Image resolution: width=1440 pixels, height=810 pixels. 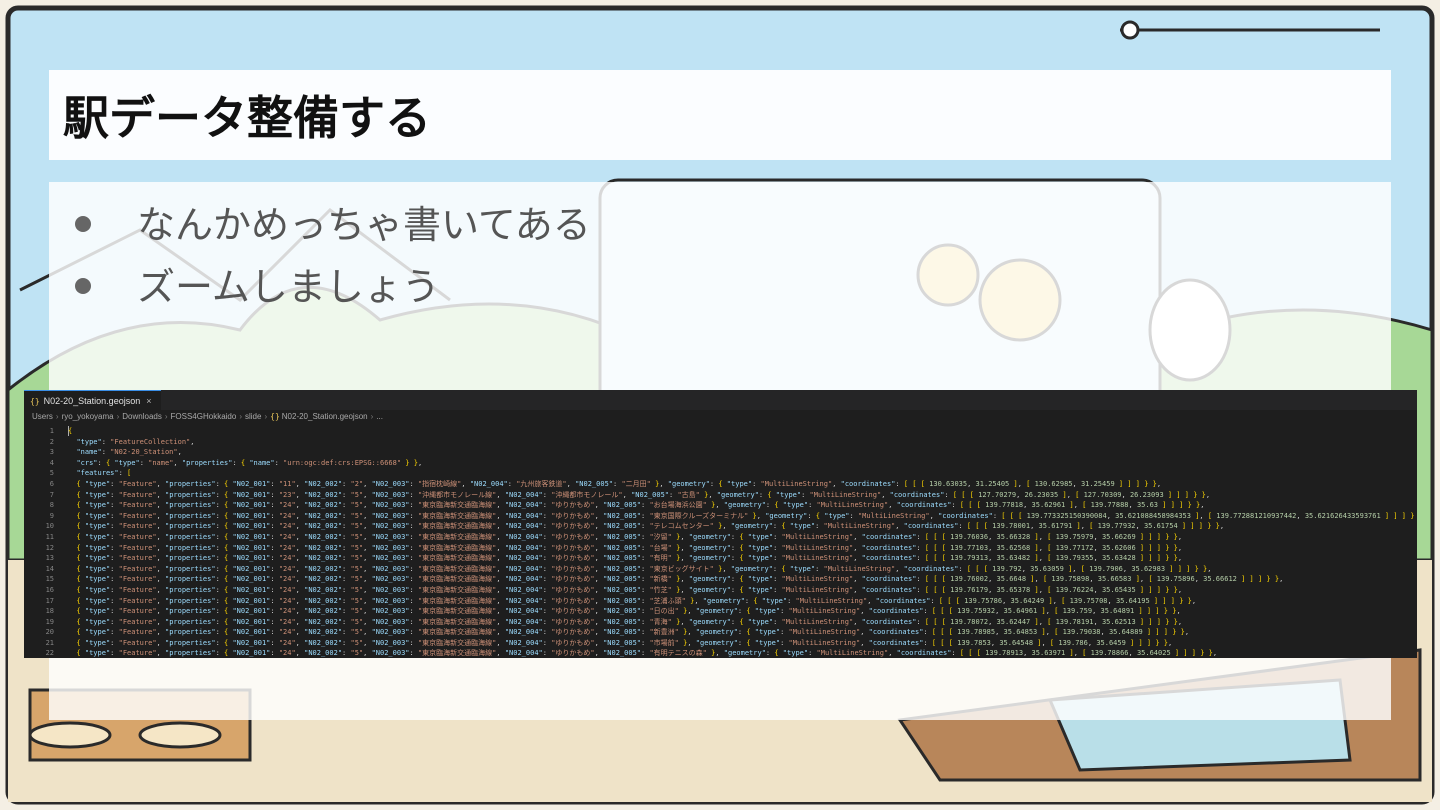 I want to click on code-text: {, so click(x=70, y=431).